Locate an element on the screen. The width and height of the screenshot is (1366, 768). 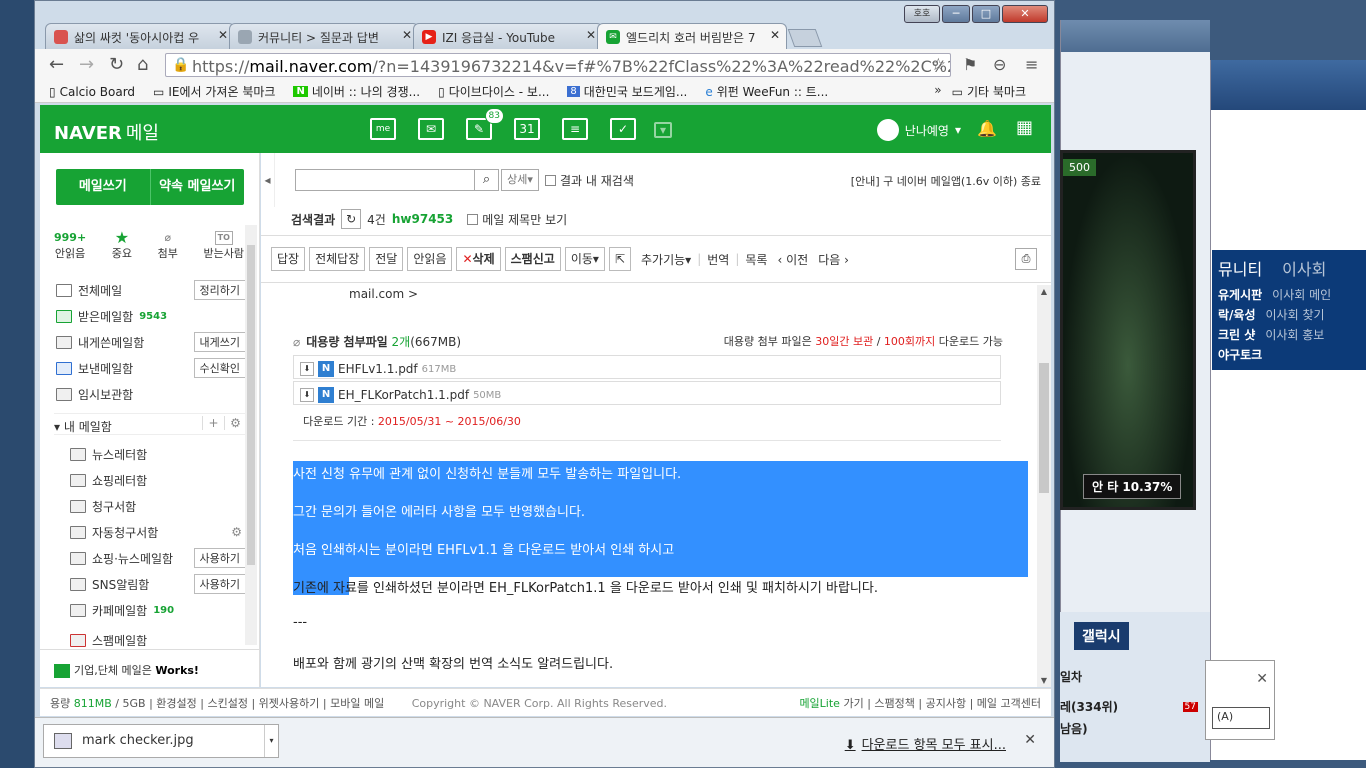
file-name: EH_FLKorPatch1.1.pdf is located at coordinates (403, 395).